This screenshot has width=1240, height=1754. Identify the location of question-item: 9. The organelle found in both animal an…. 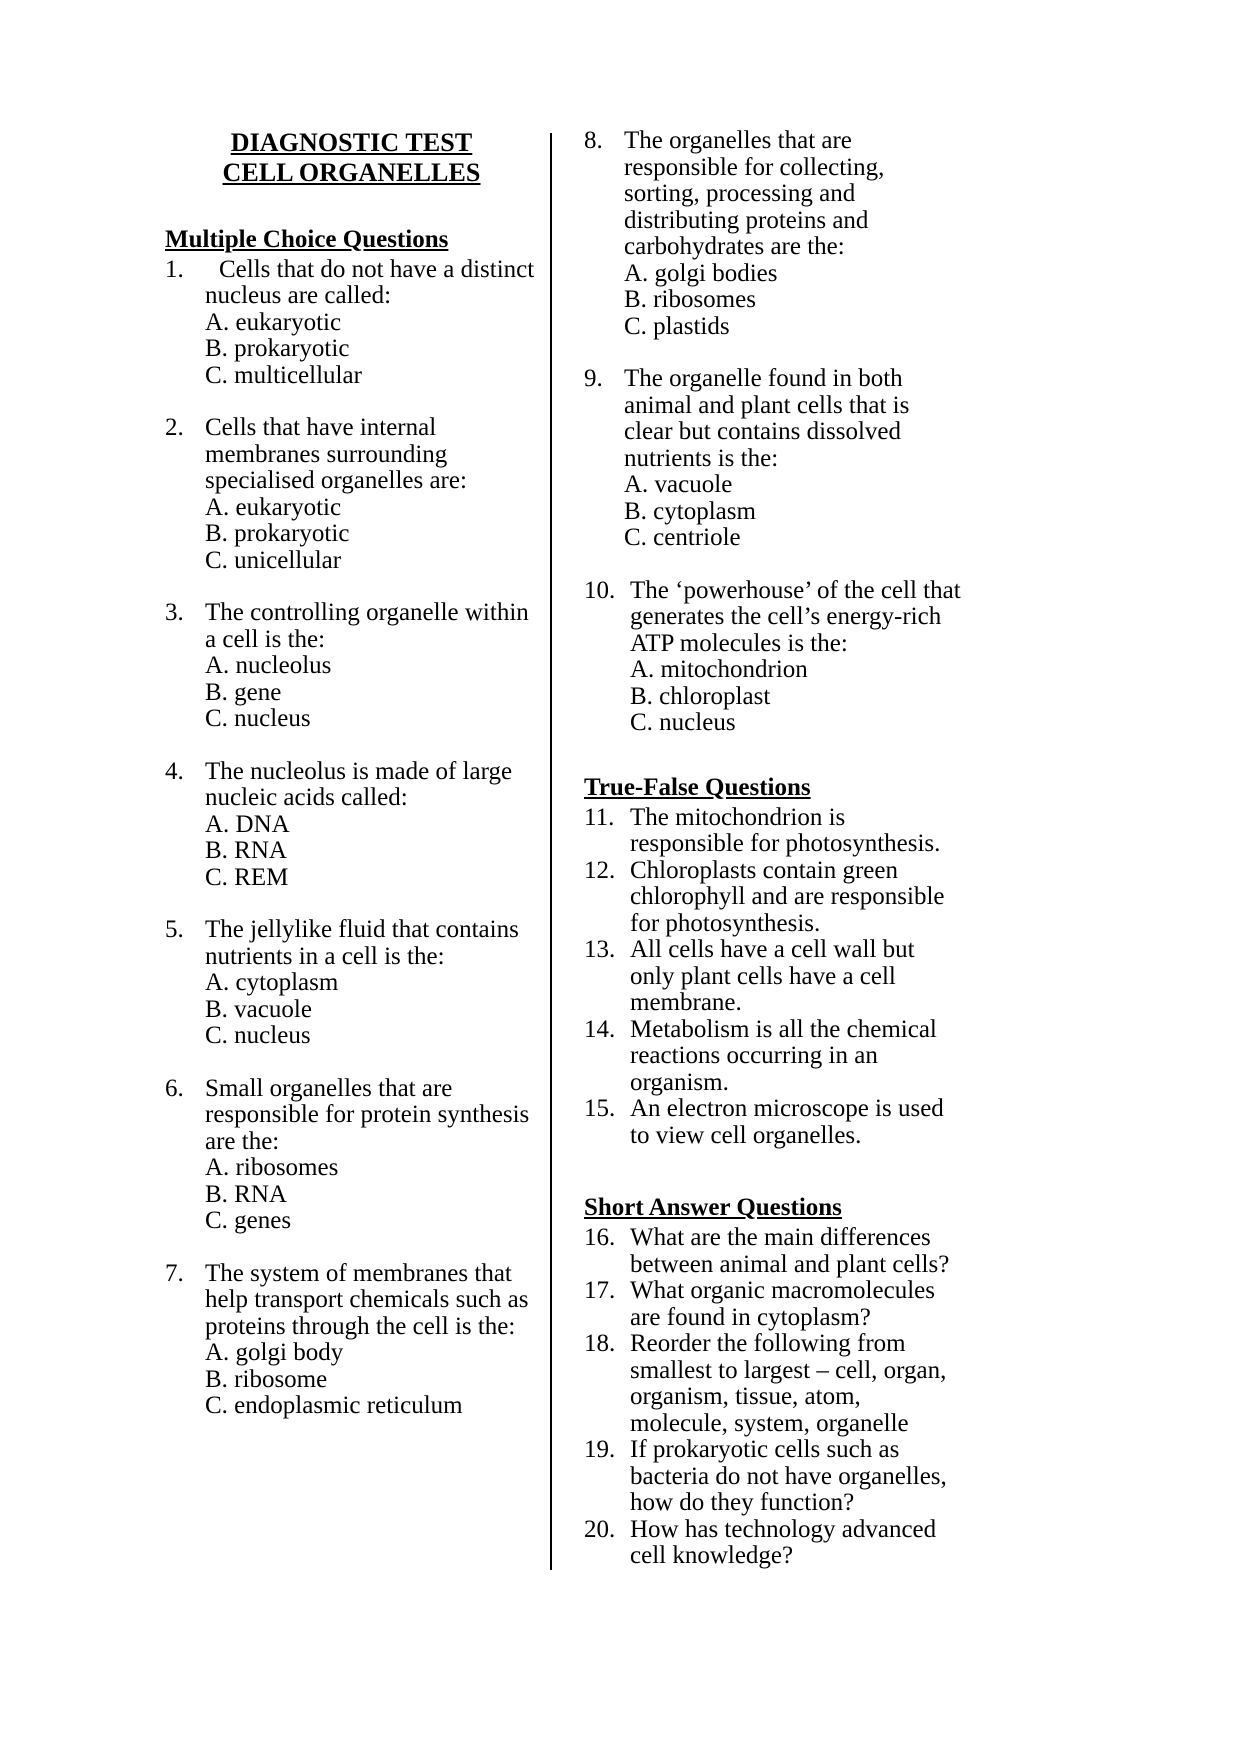
(773, 458).